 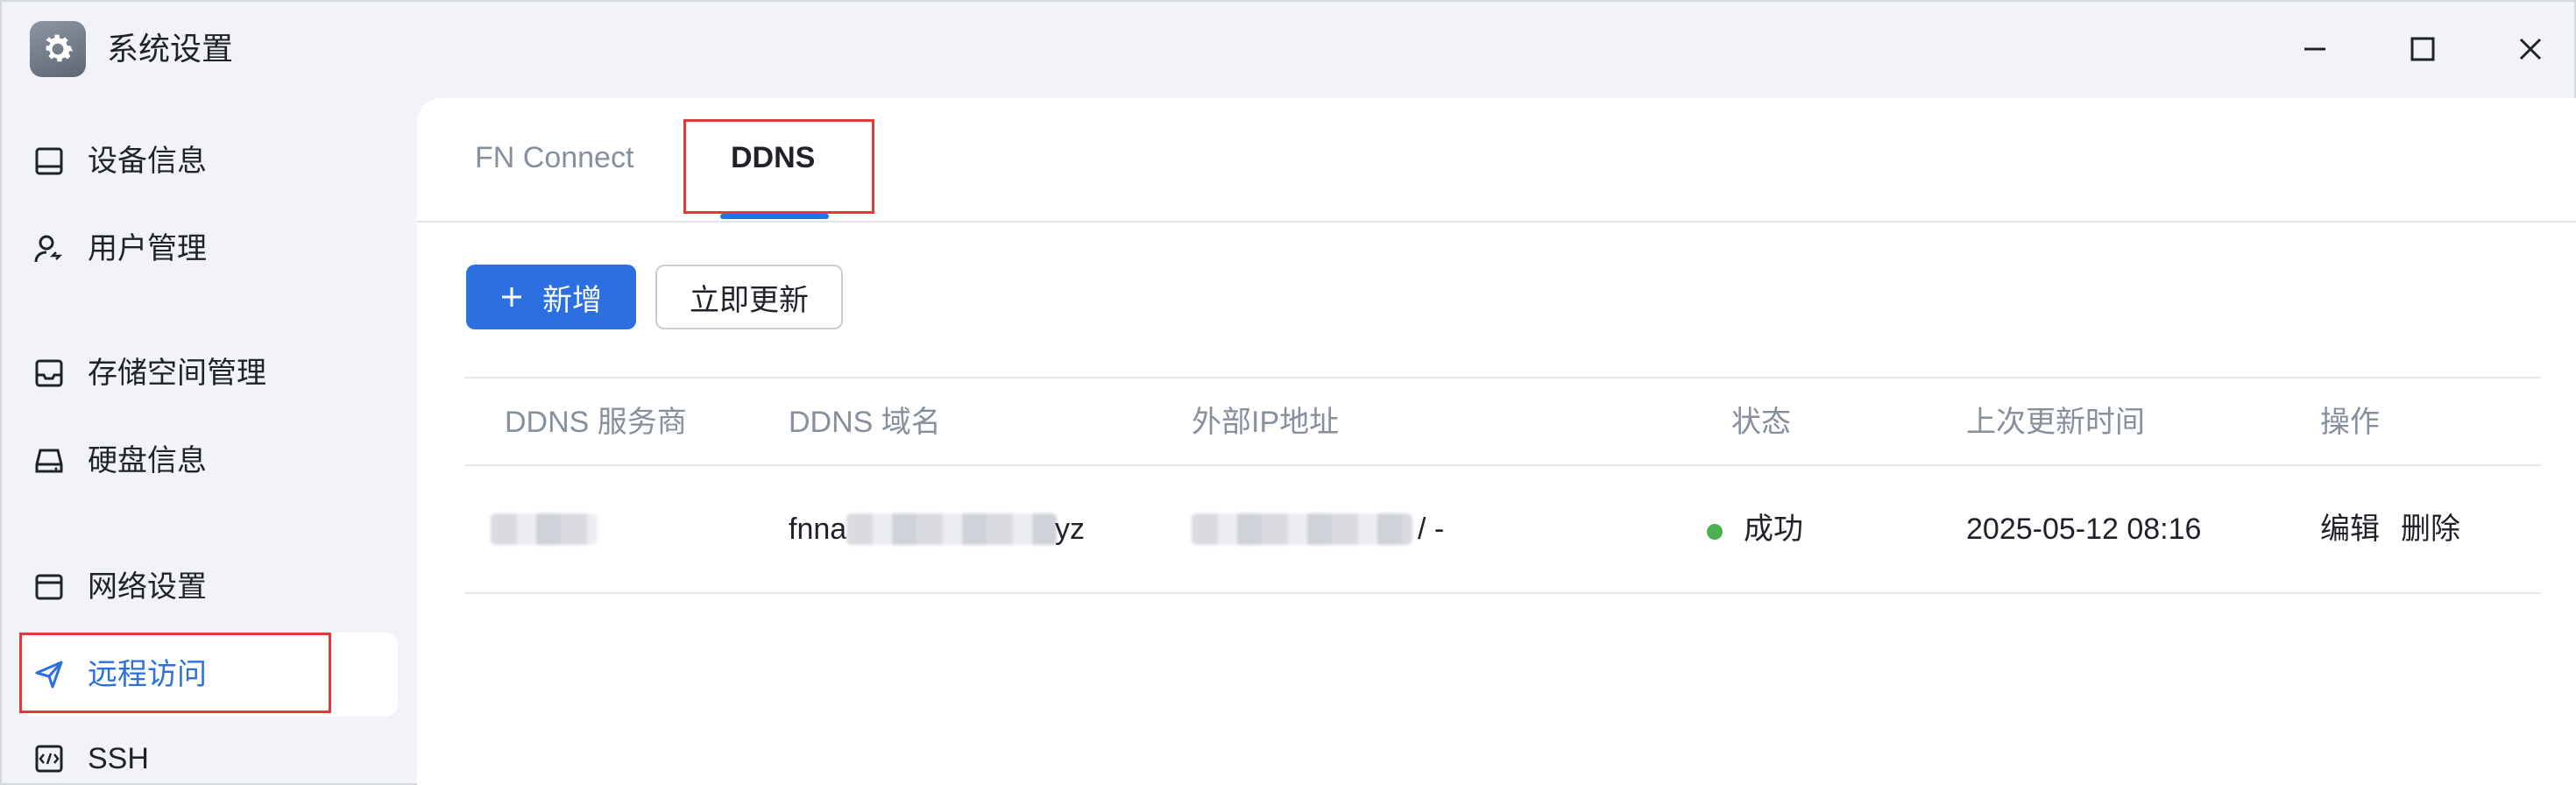 What do you see at coordinates (1266, 422) in the screenshot?
I see `column-header-ip: 外部IP地址` at bounding box center [1266, 422].